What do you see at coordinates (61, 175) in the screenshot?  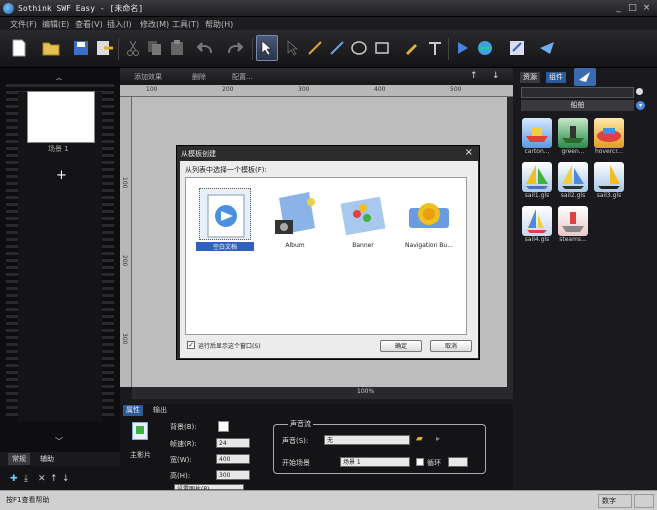 I see `add-scene-button: +` at bounding box center [61, 175].